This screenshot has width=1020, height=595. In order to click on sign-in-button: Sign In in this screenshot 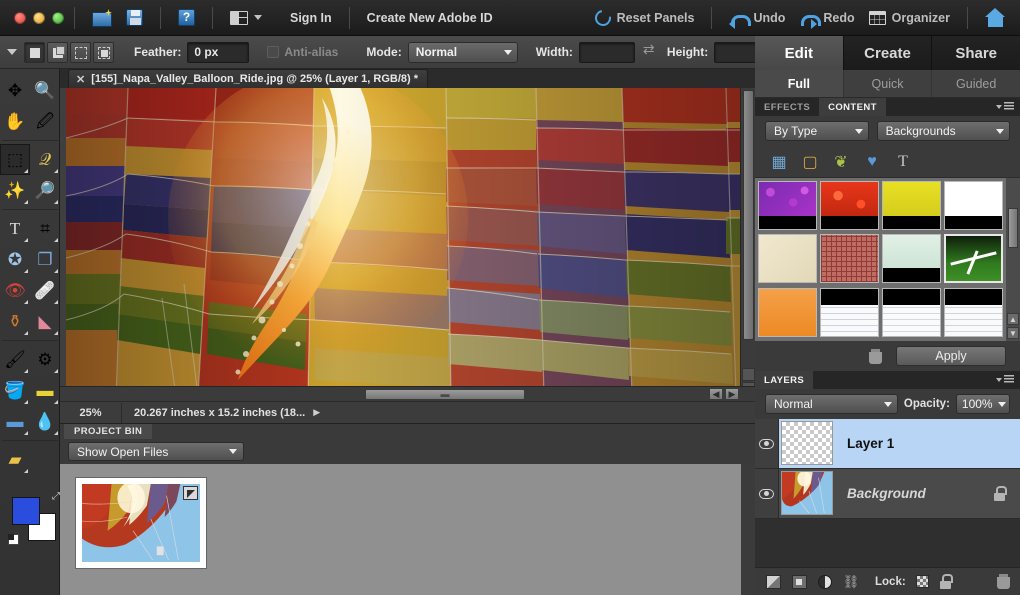, I will do `click(311, 18)`.